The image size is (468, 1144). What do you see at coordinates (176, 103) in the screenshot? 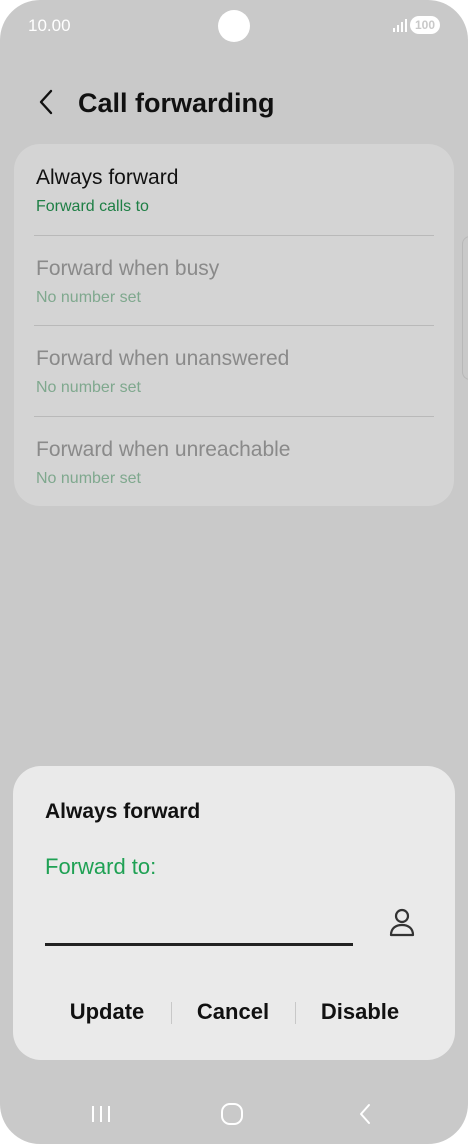
I see `page-title: Call forwarding` at bounding box center [176, 103].